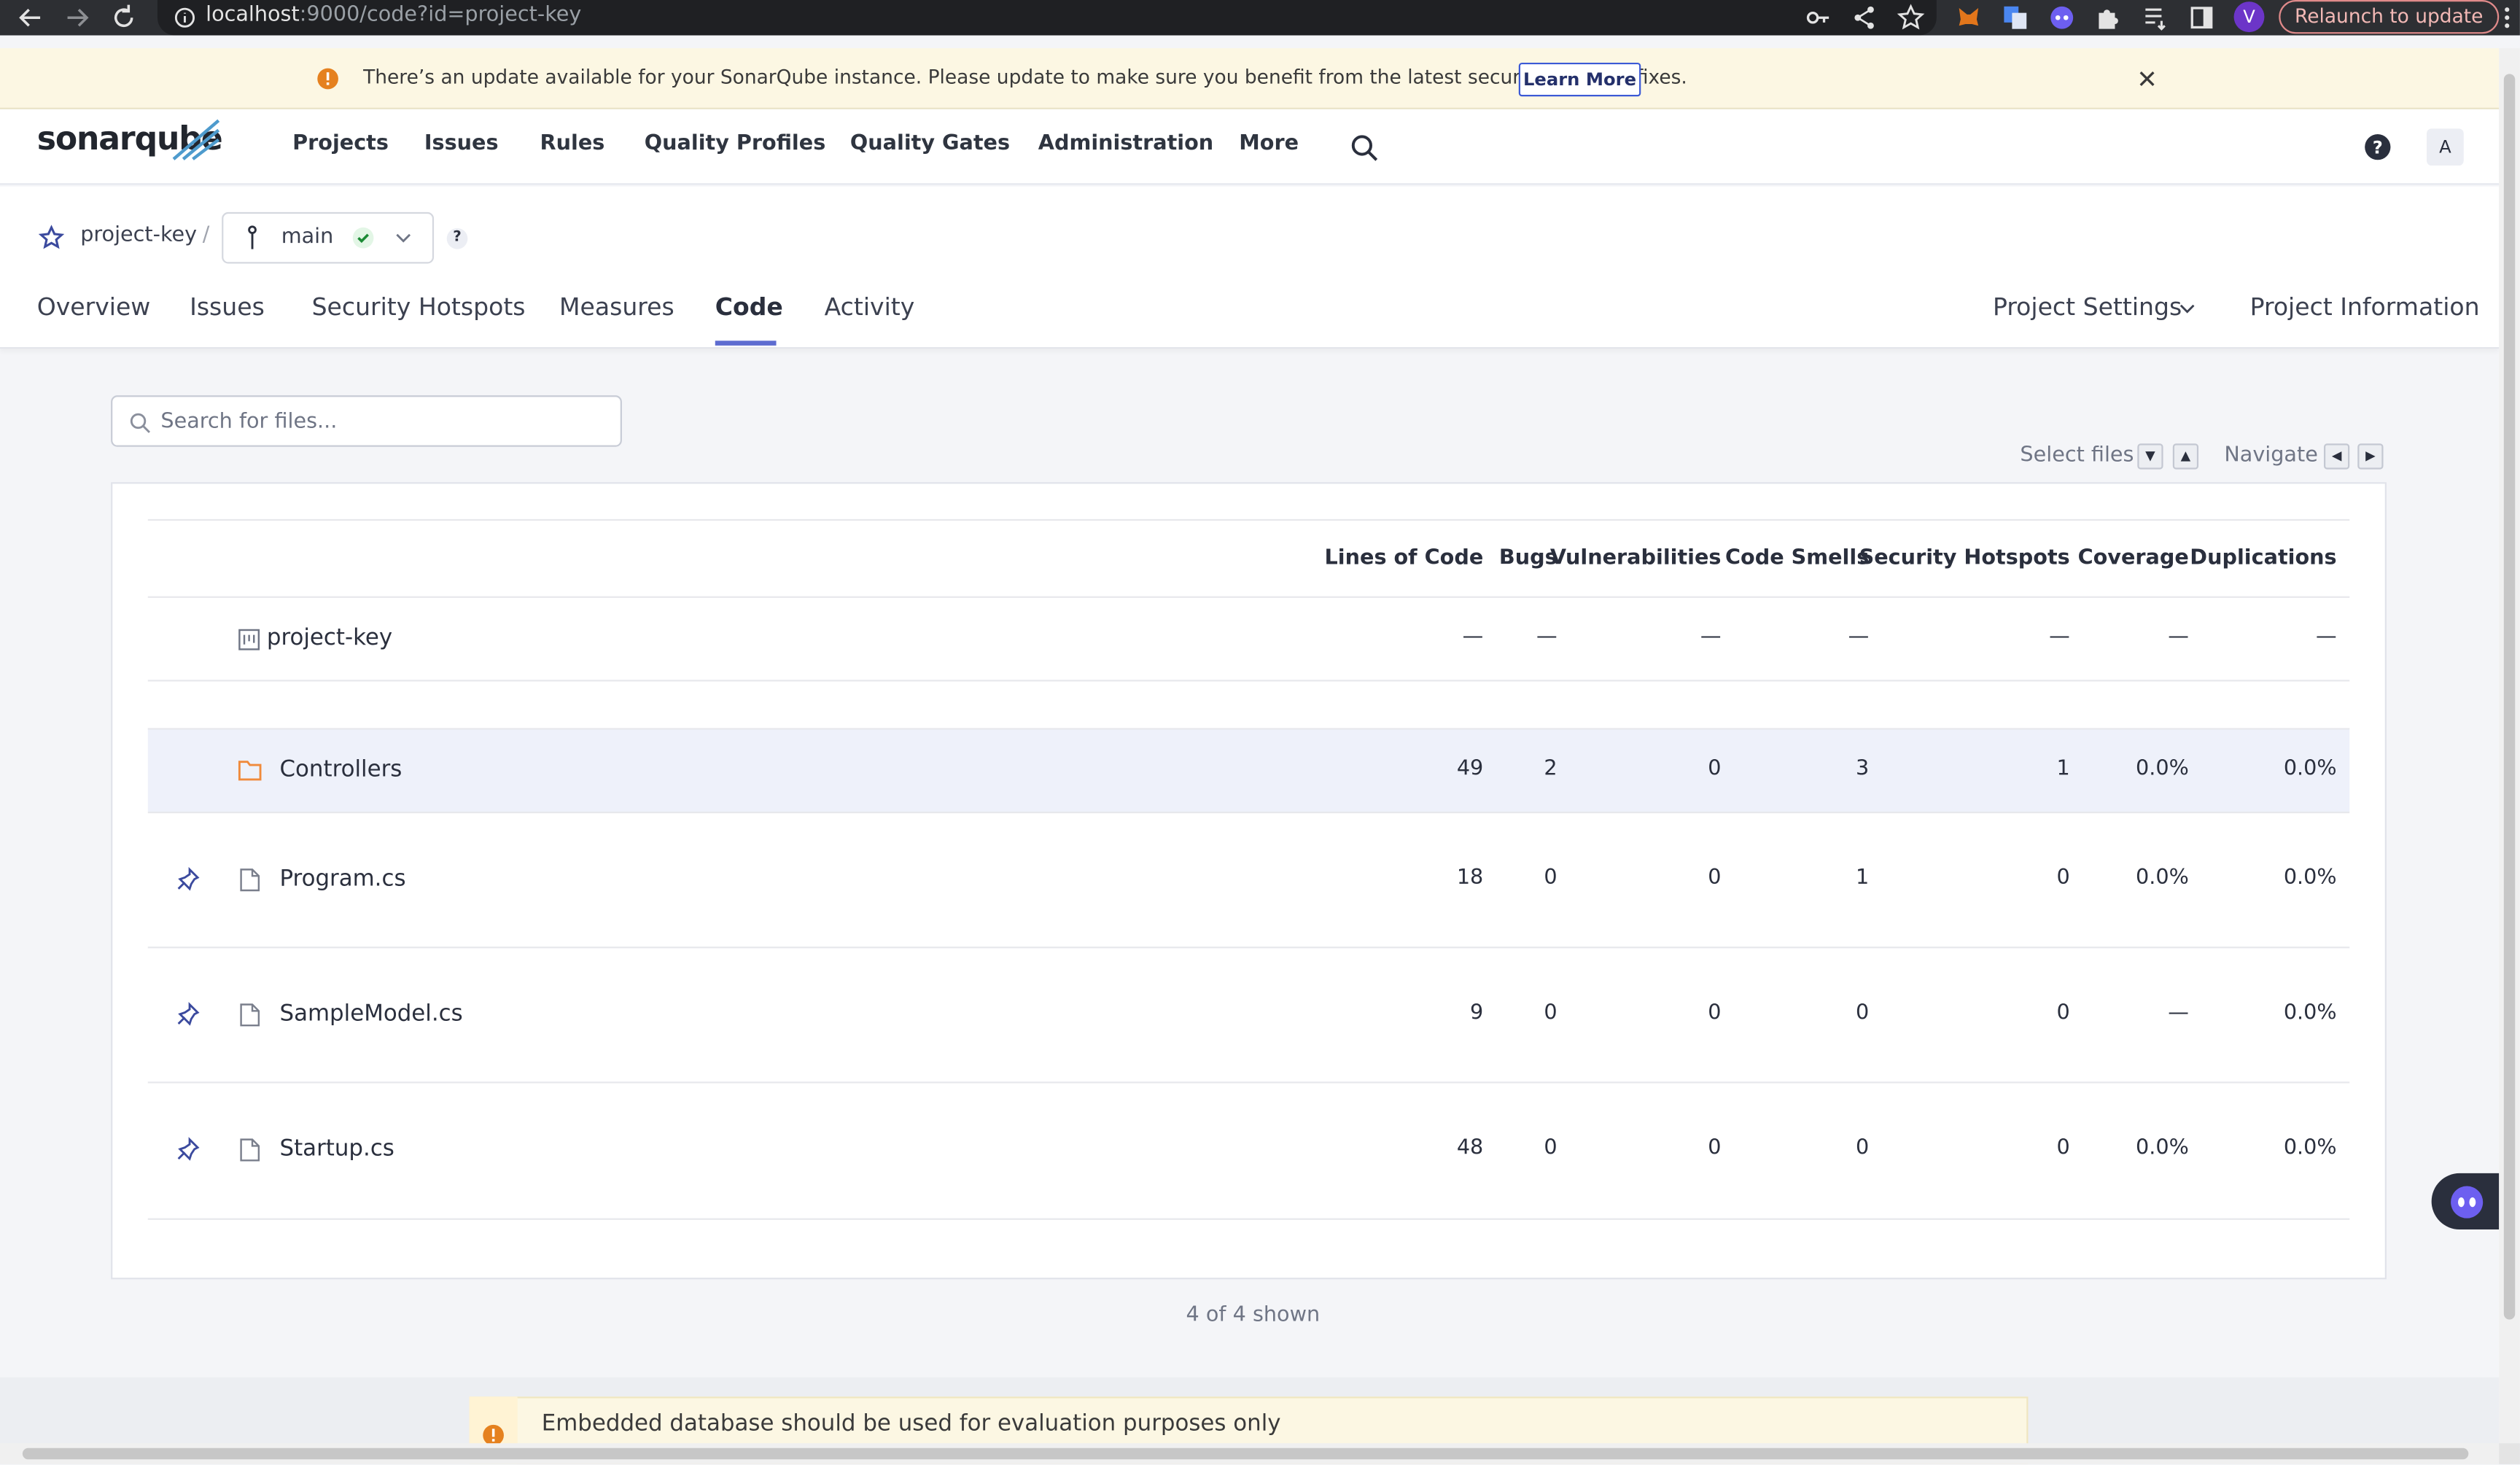 This screenshot has width=2520, height=1465. Describe the element at coordinates (1547, 637) in the screenshot. I see `root-bugs: —` at that location.